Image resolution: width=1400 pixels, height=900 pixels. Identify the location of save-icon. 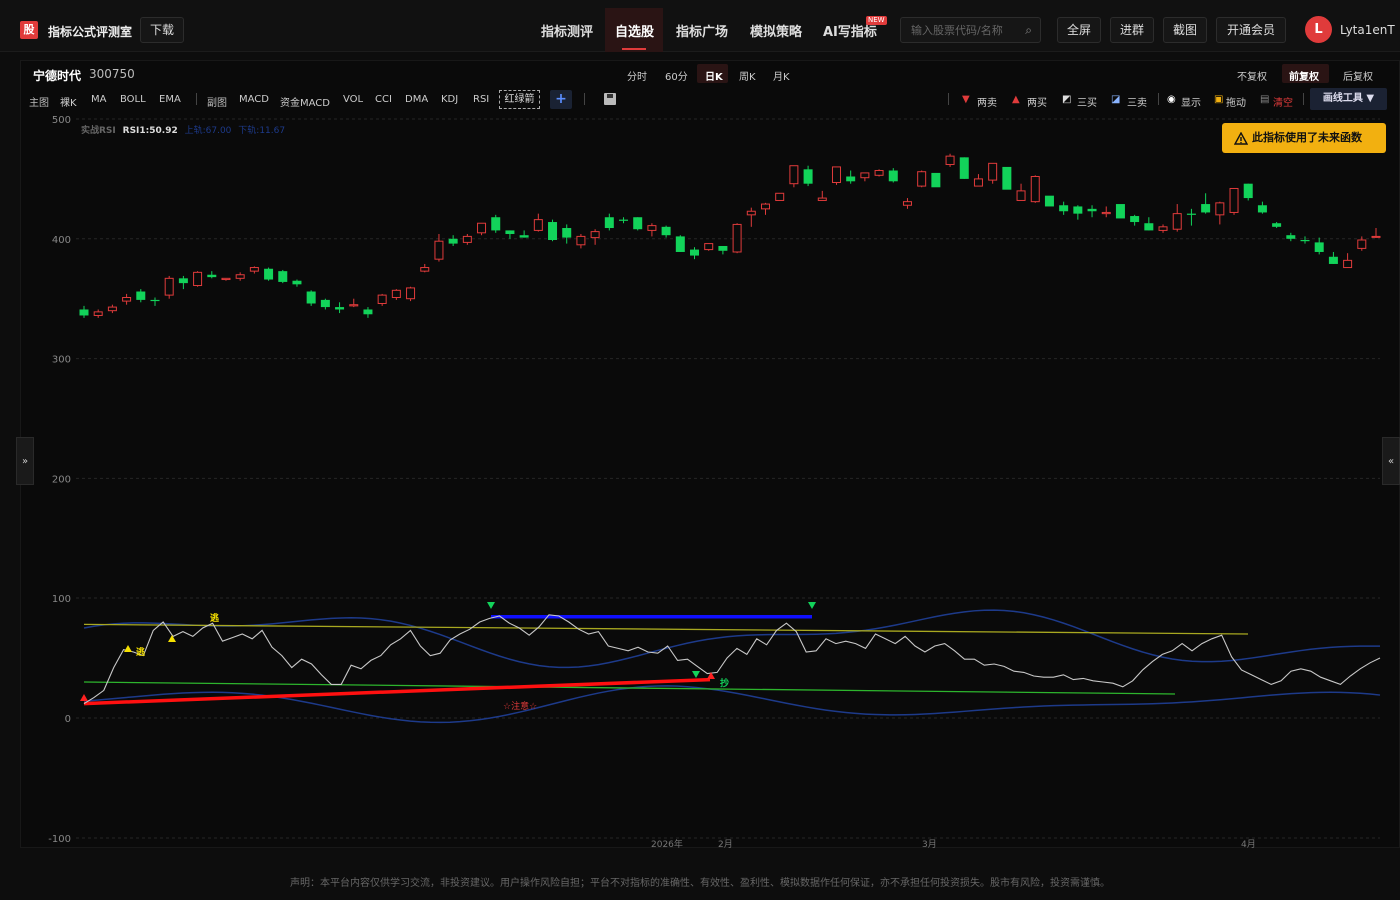
(610, 99).